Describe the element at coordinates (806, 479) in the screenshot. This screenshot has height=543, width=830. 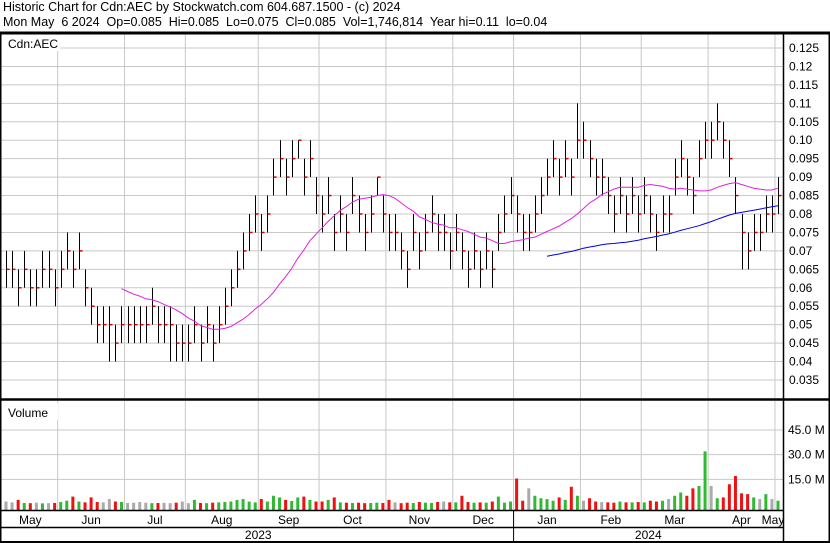
I see `volume-tick-label: 15.0 M` at that location.